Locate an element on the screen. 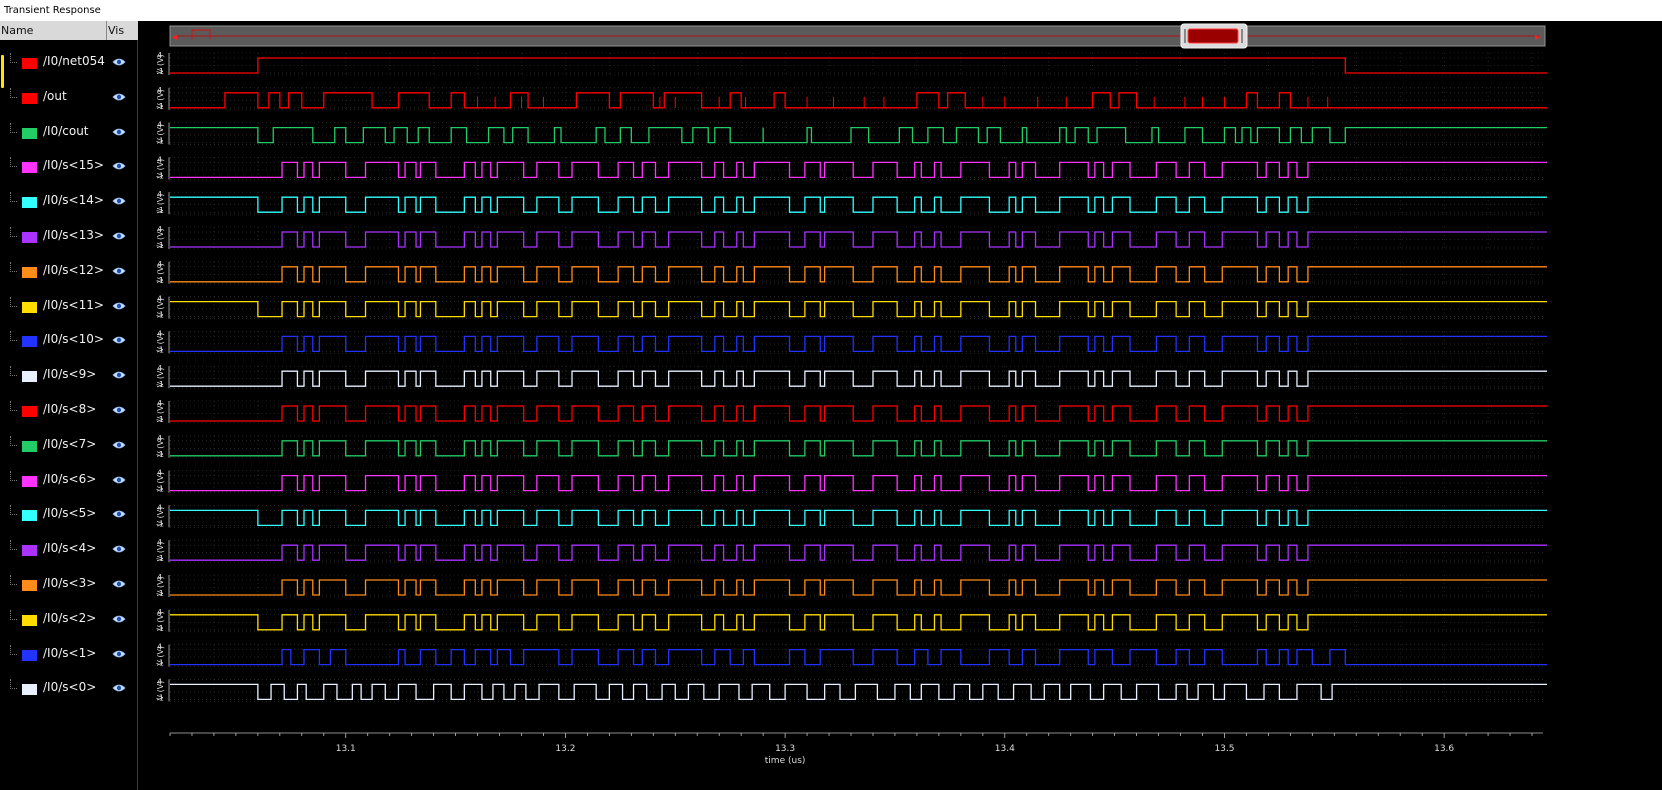 Image resolution: width=1662 pixels, height=790 pixels. signal-row: /I0/s<2> is located at coordinates (69, 620).